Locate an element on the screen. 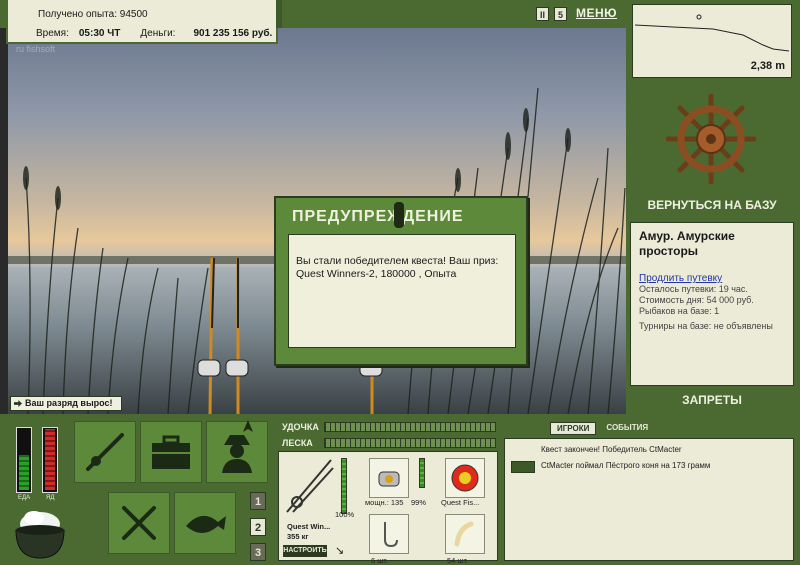 The width and height of the screenshot is (800, 565). slot-button-3: 3 is located at coordinates (258, 552).